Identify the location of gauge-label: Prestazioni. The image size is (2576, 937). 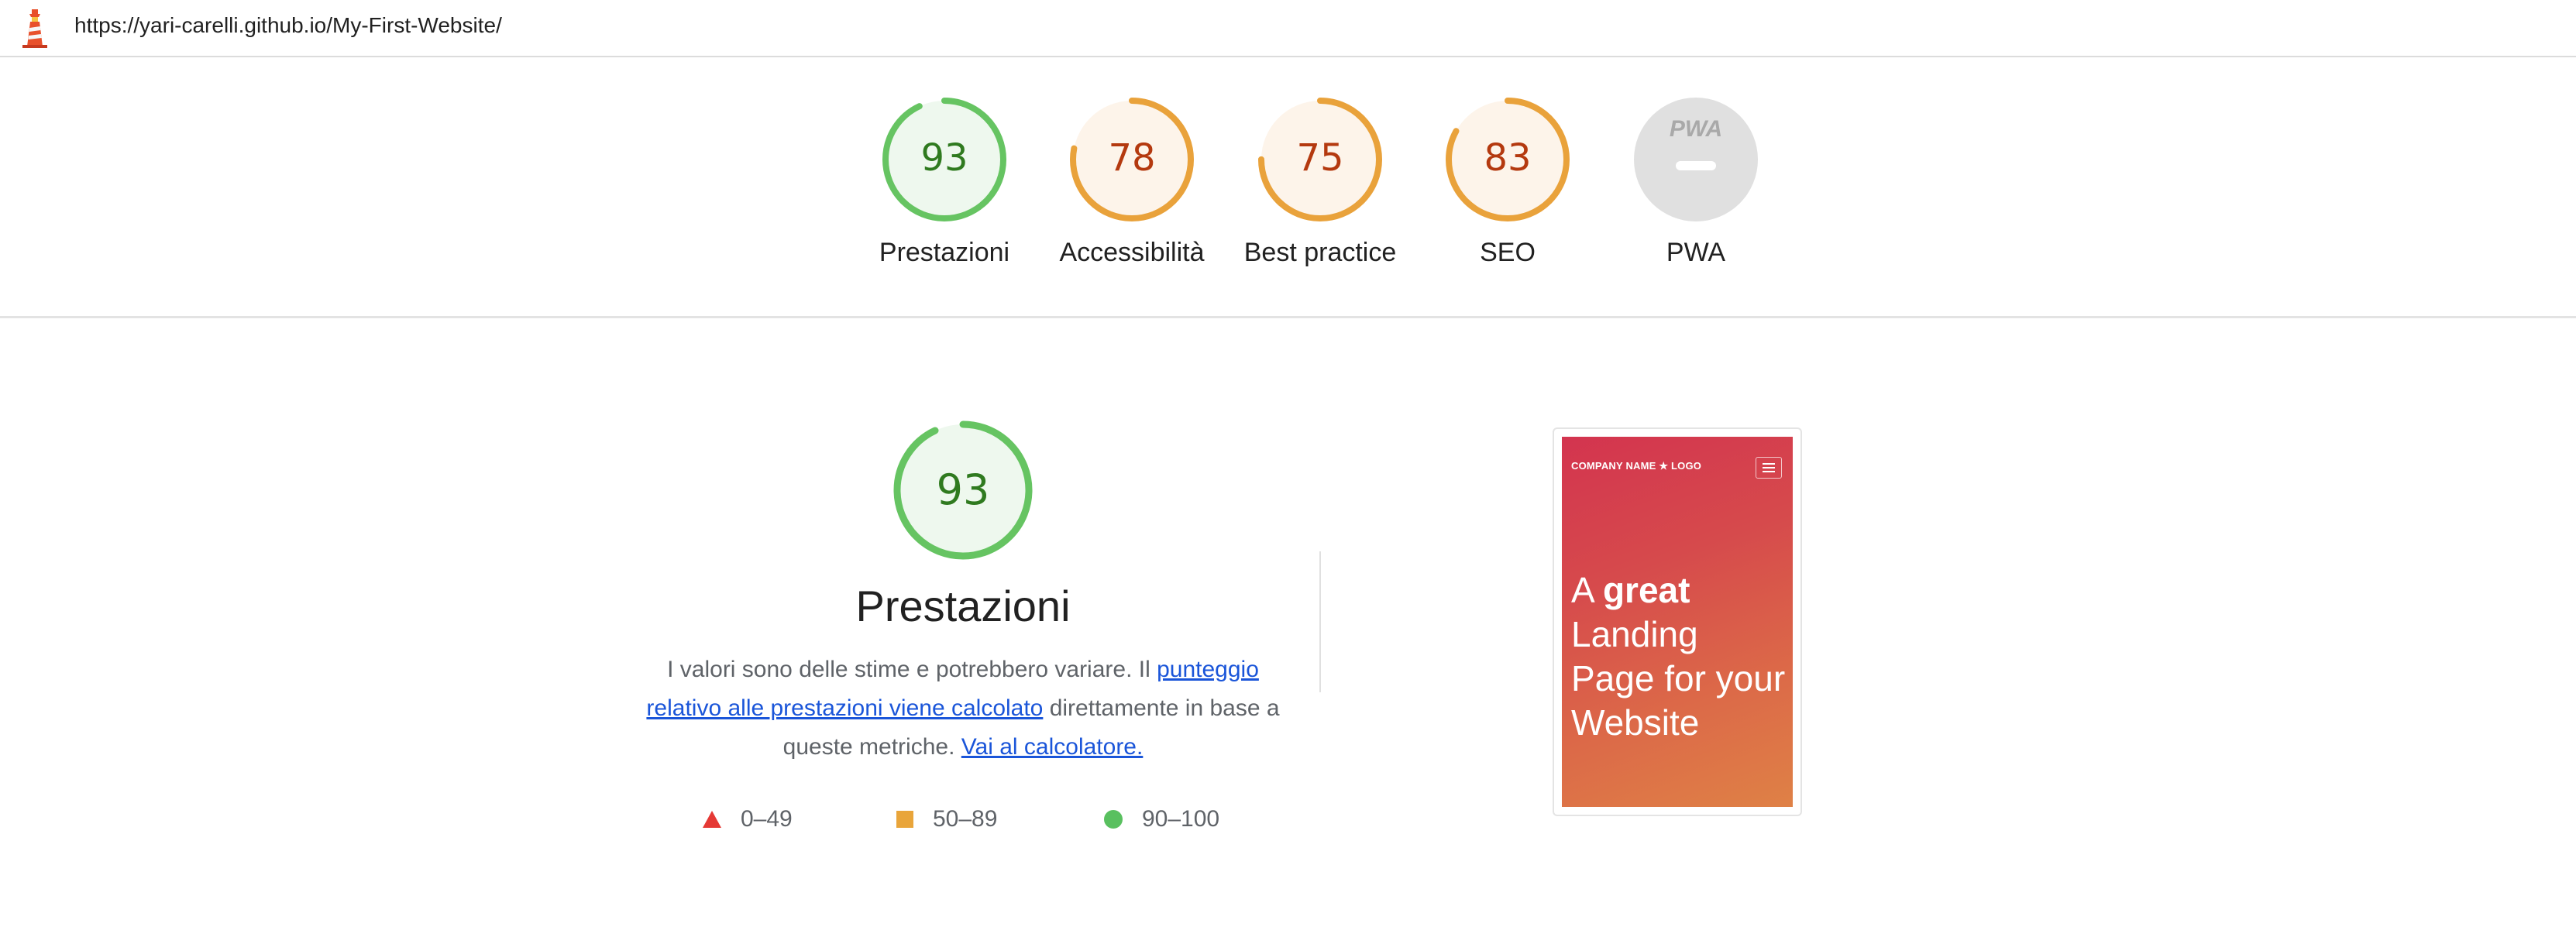
(944, 253).